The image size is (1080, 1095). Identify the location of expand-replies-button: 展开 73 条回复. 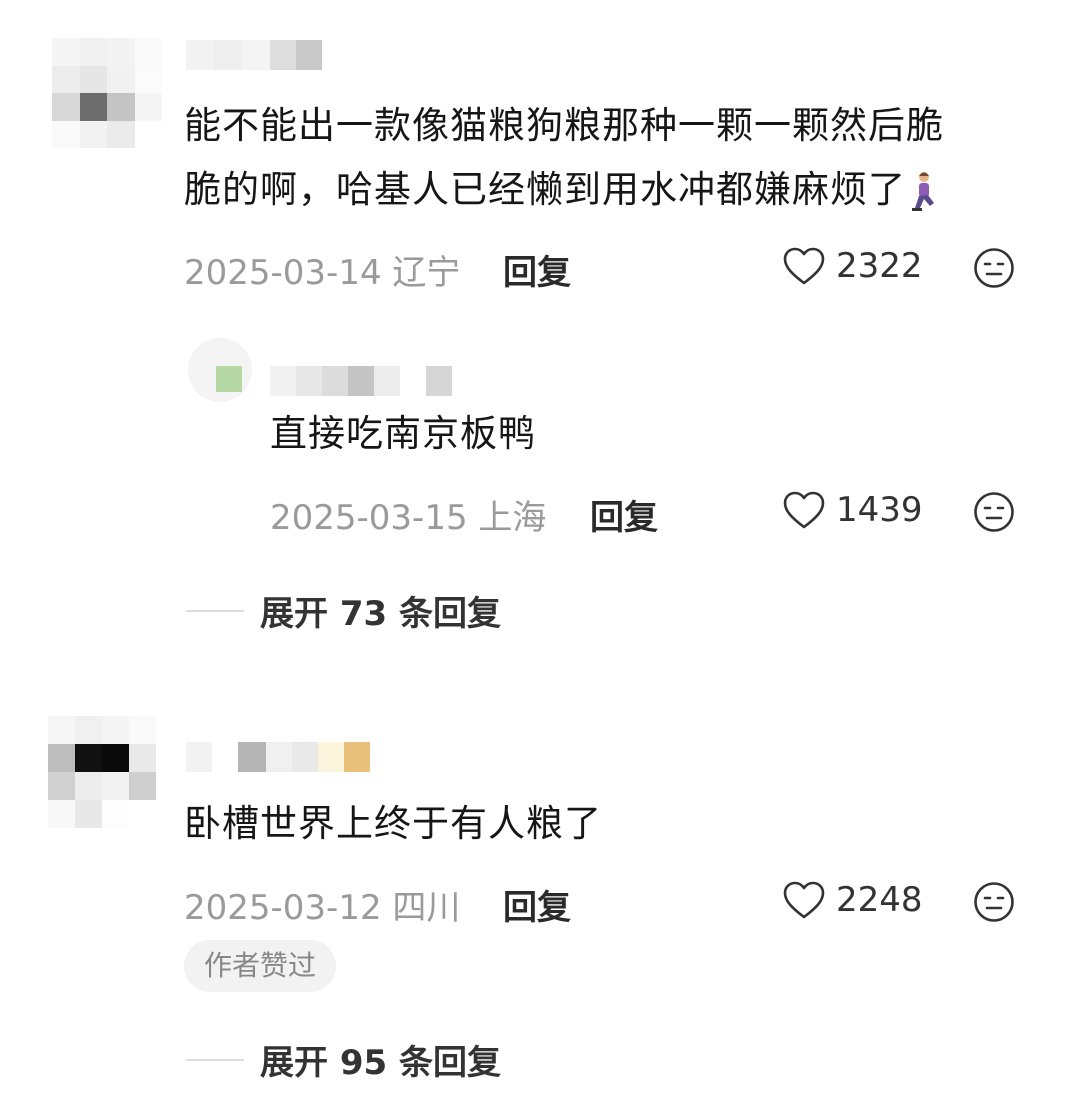
(343, 610).